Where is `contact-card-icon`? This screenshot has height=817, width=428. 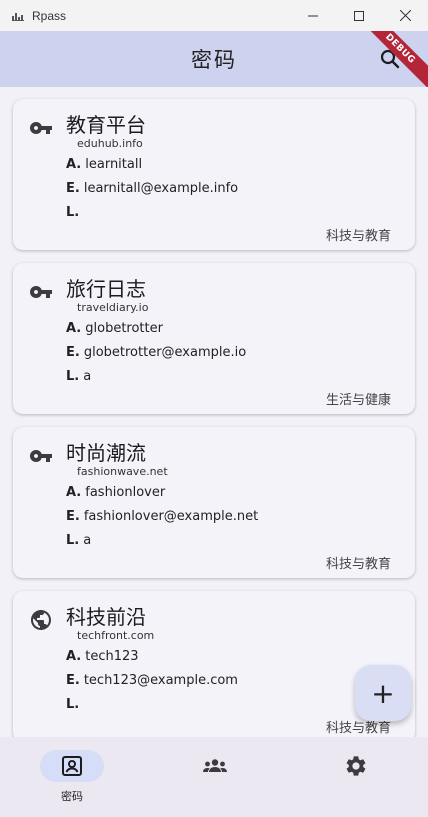 contact-card-icon is located at coordinates (72, 766).